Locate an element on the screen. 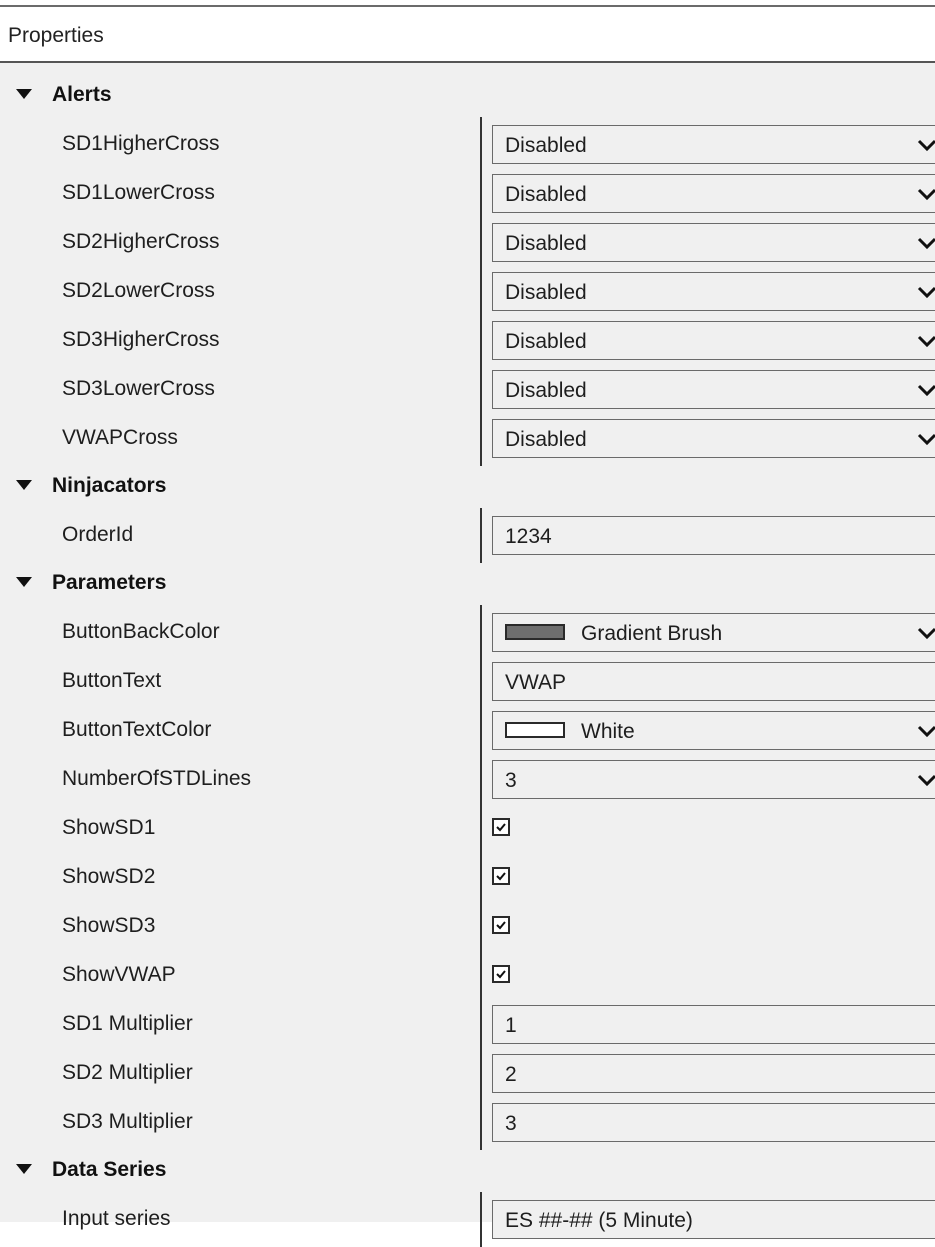  category-label: Parameters is located at coordinates (109, 582).